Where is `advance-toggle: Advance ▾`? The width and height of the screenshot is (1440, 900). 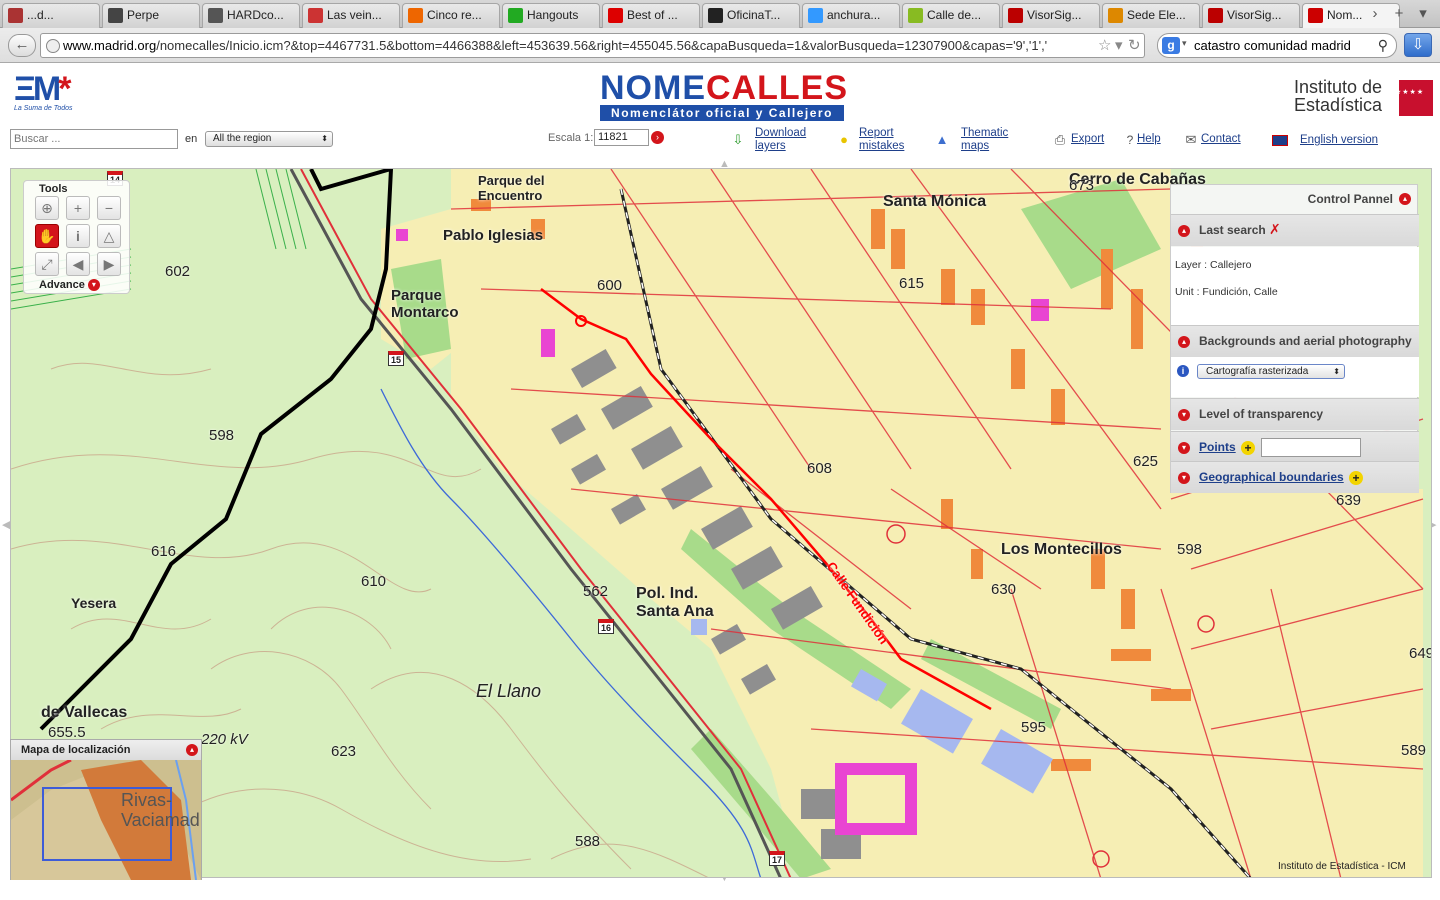
advance-toggle: Advance ▾ is located at coordinates (69, 285).